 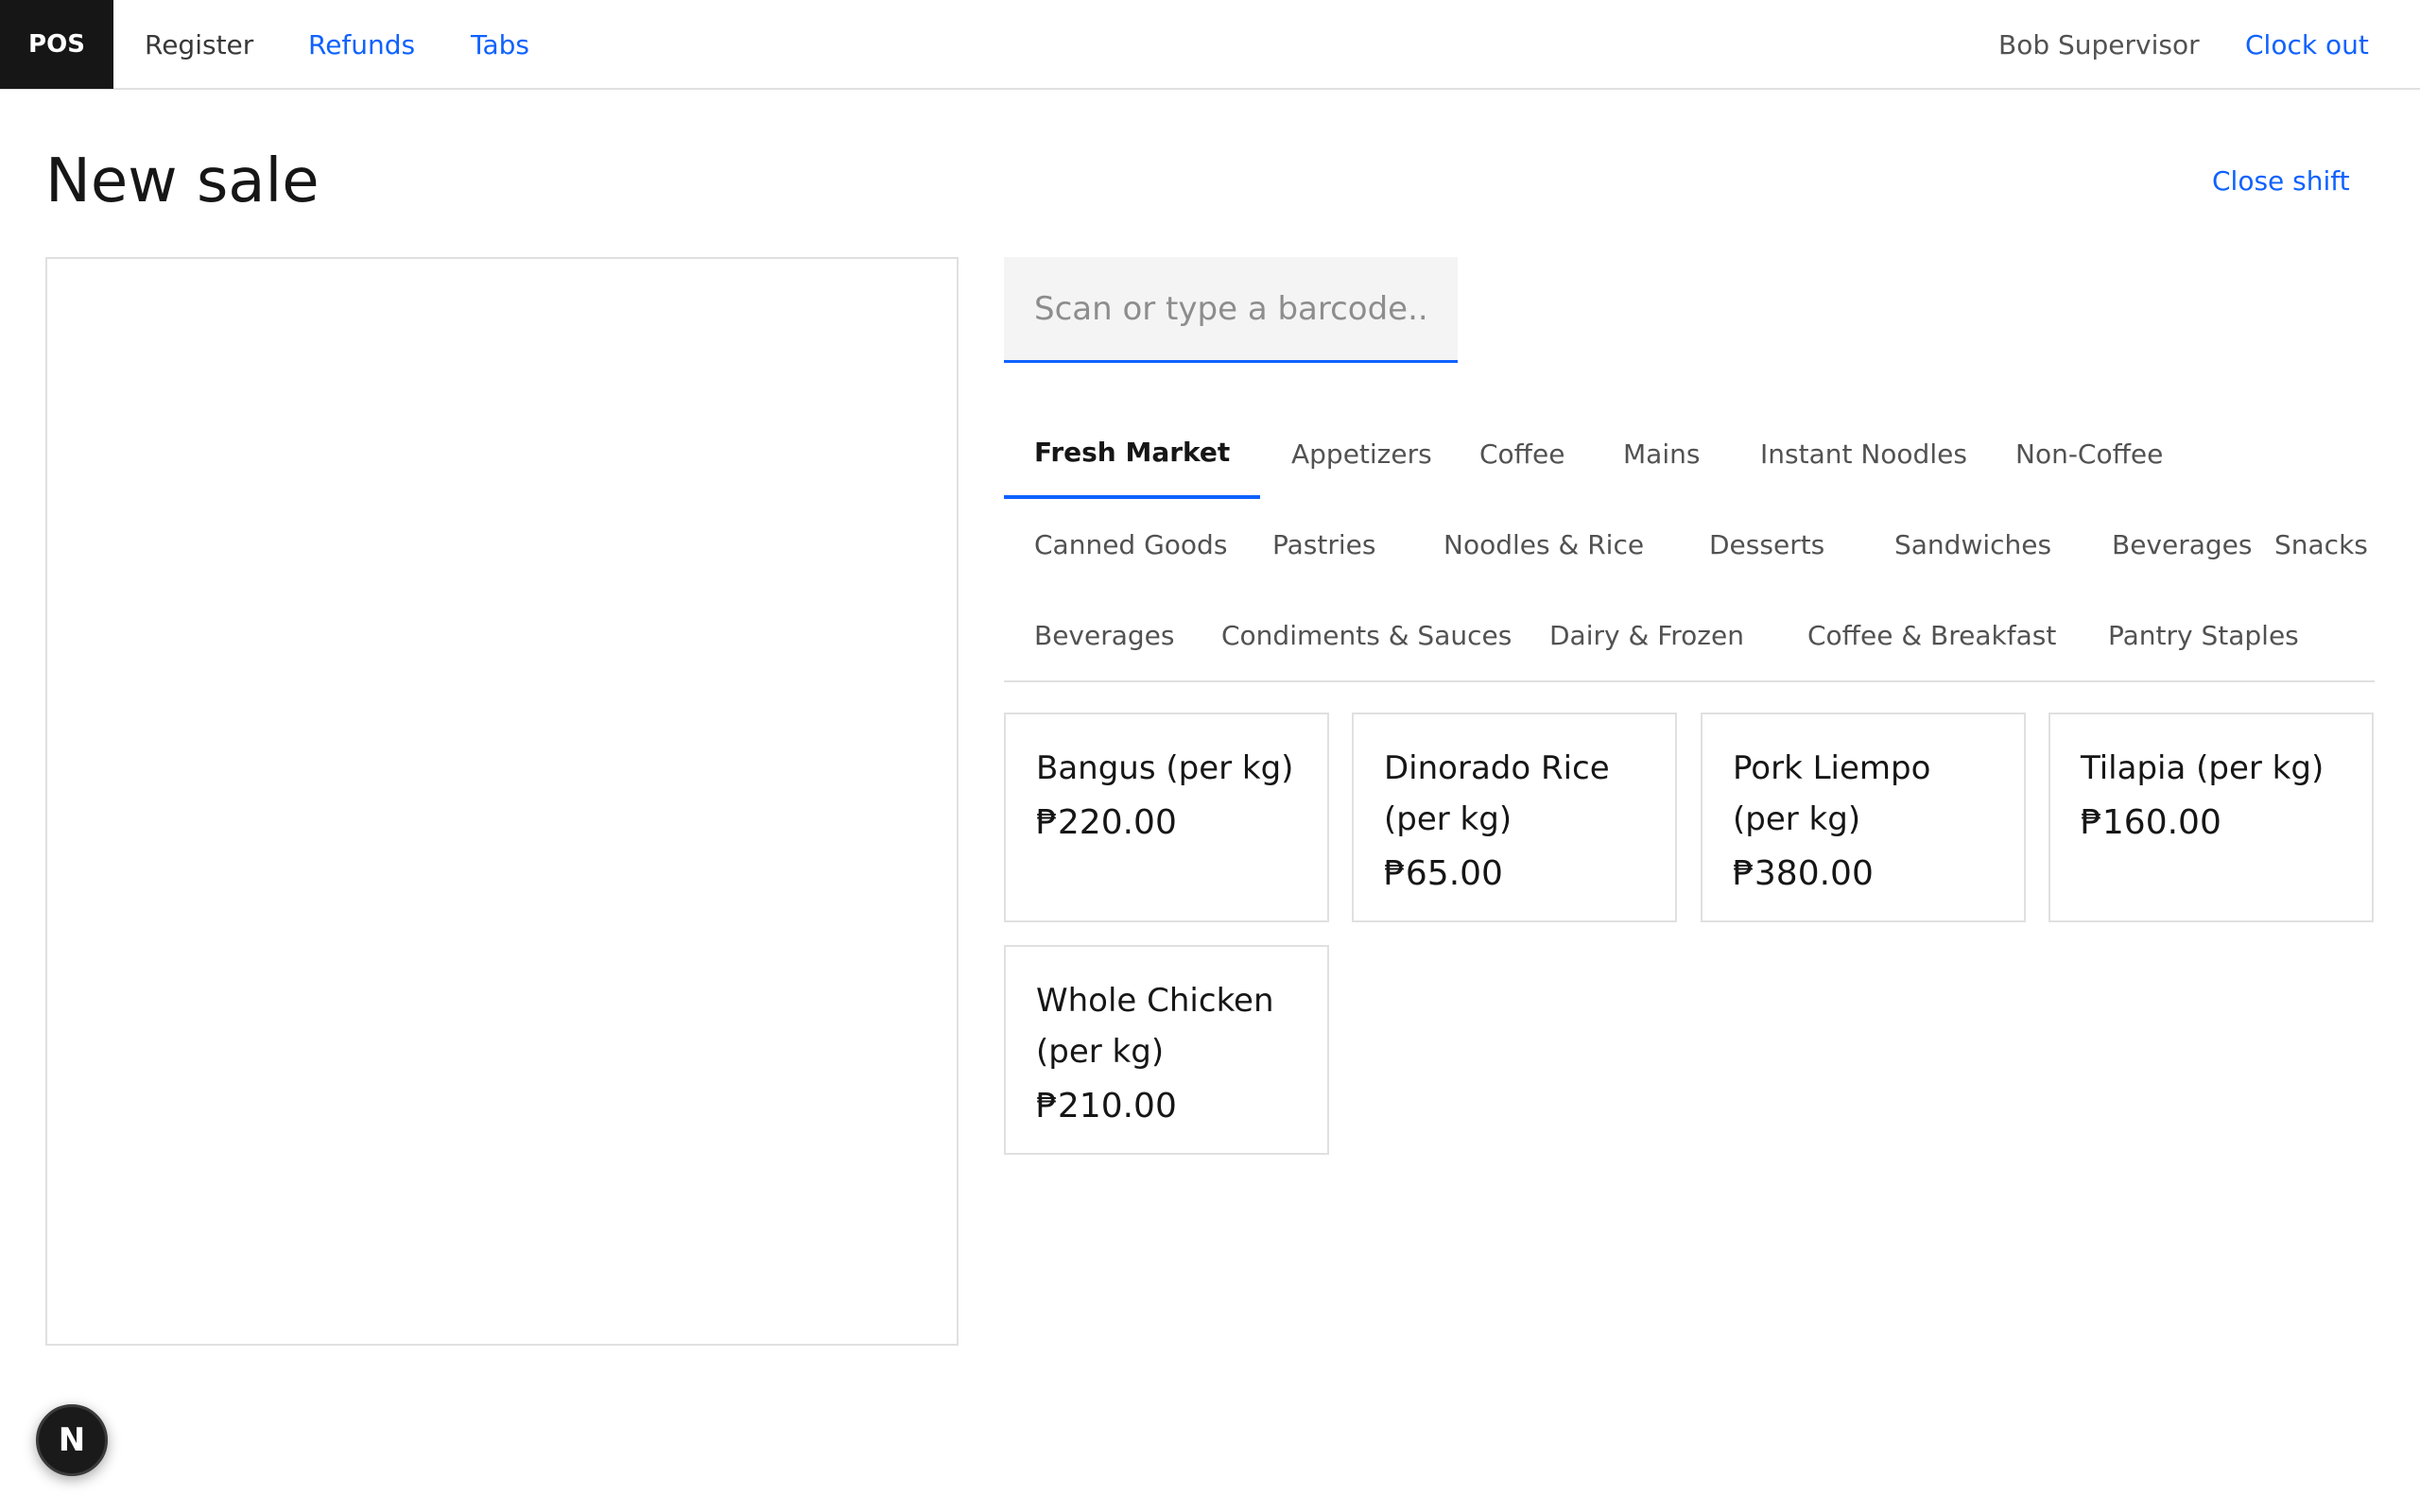 What do you see at coordinates (2089, 453) in the screenshot?
I see `category-tab-non-coffee: Non-Coffee` at bounding box center [2089, 453].